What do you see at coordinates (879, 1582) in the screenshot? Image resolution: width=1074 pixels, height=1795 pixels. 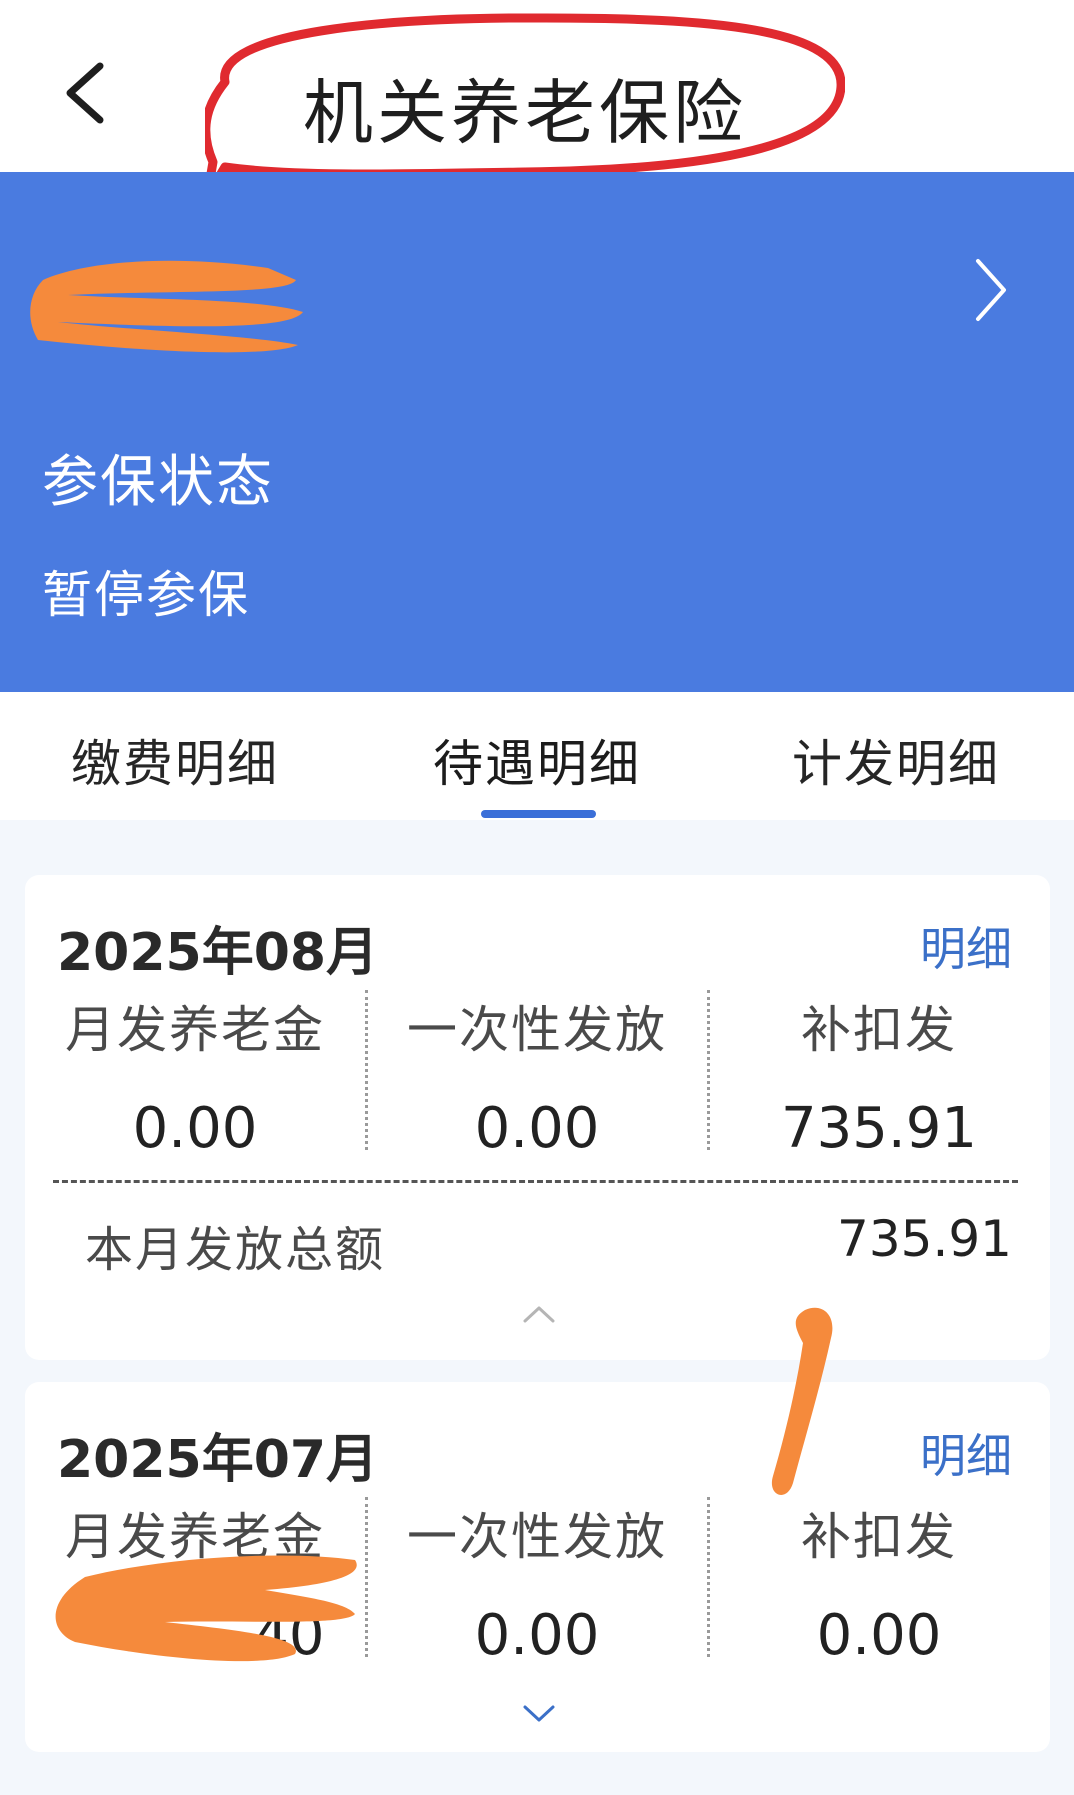 I see `record-column: 补扣发 0.00` at bounding box center [879, 1582].